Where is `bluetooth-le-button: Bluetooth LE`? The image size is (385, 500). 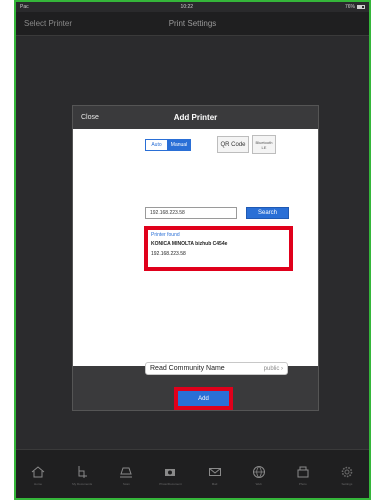
bluetooth-le-button: Bluetooth LE is located at coordinates (264, 144).